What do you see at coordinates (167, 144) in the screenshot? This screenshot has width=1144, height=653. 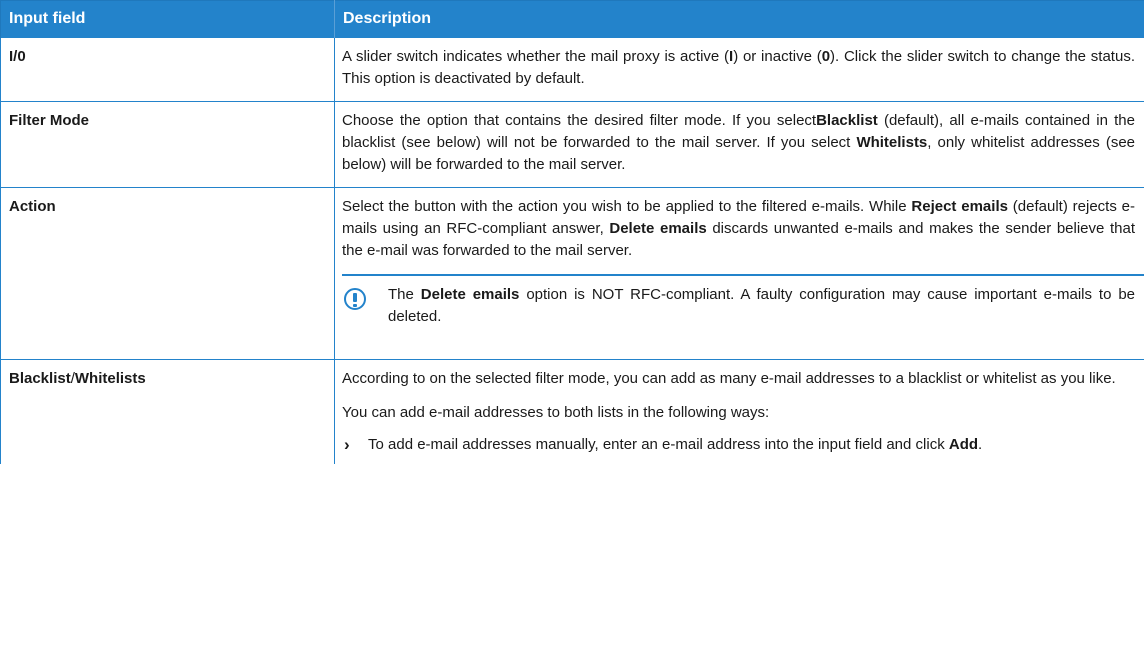 I see `field-name: Filter Mode` at bounding box center [167, 144].